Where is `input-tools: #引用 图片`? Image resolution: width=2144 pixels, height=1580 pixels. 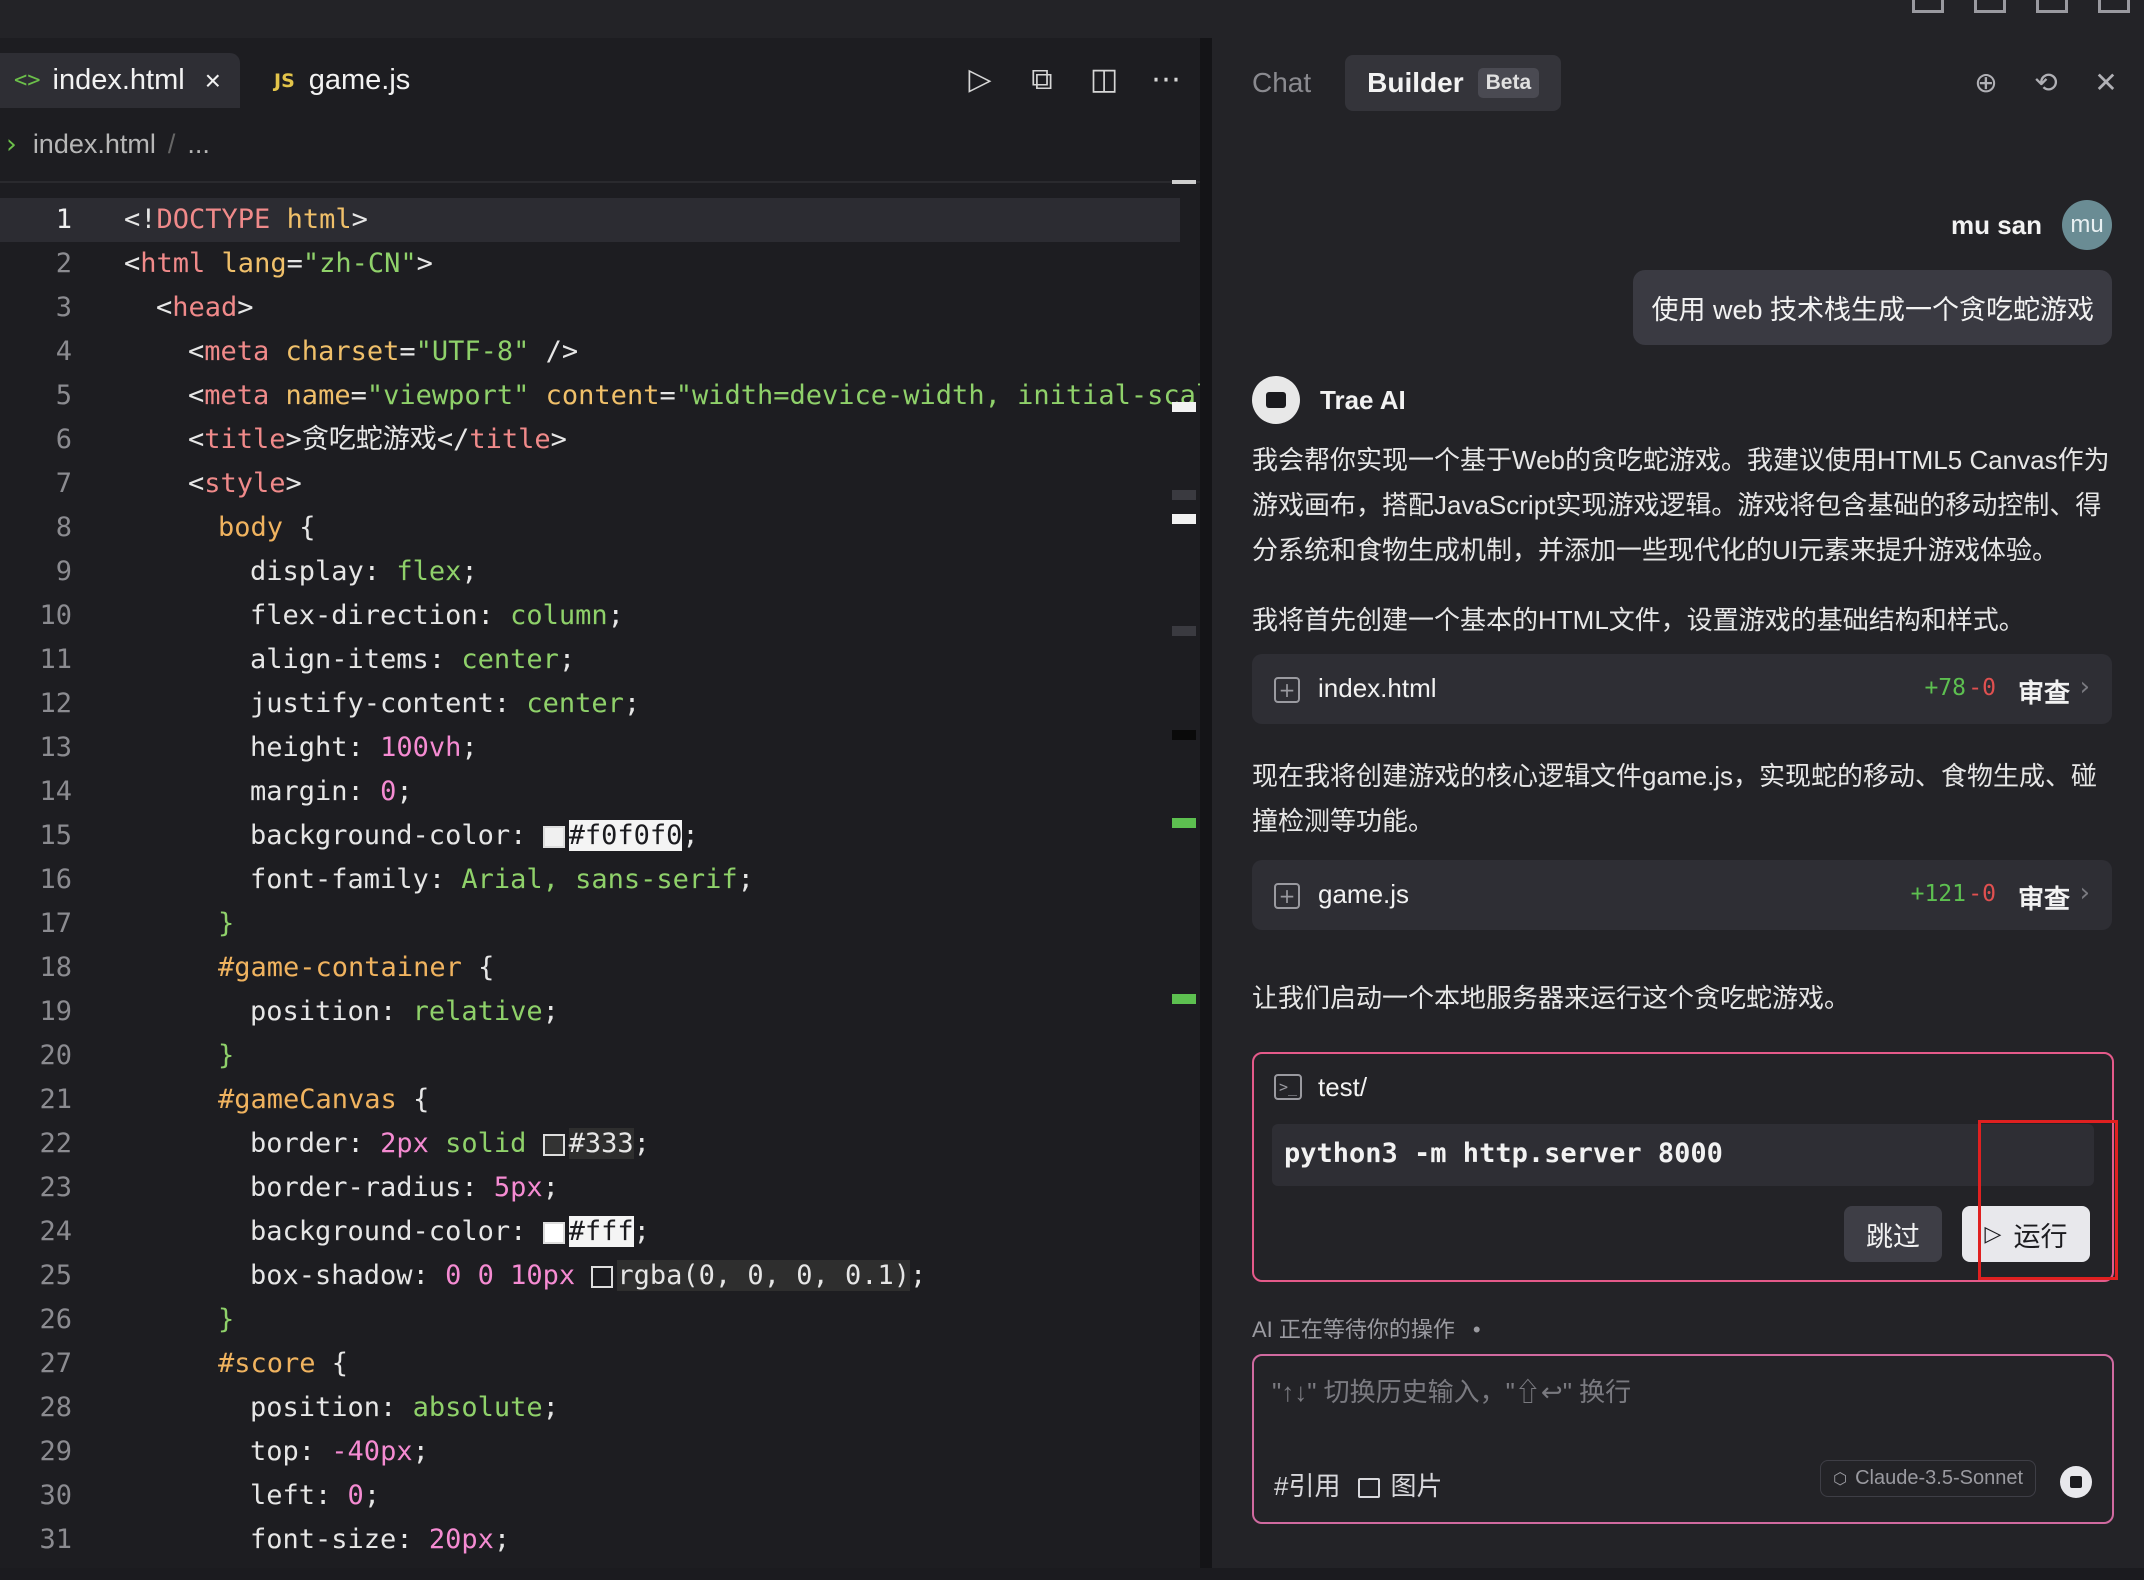
input-tools: #引用 图片 is located at coordinates (1358, 1484).